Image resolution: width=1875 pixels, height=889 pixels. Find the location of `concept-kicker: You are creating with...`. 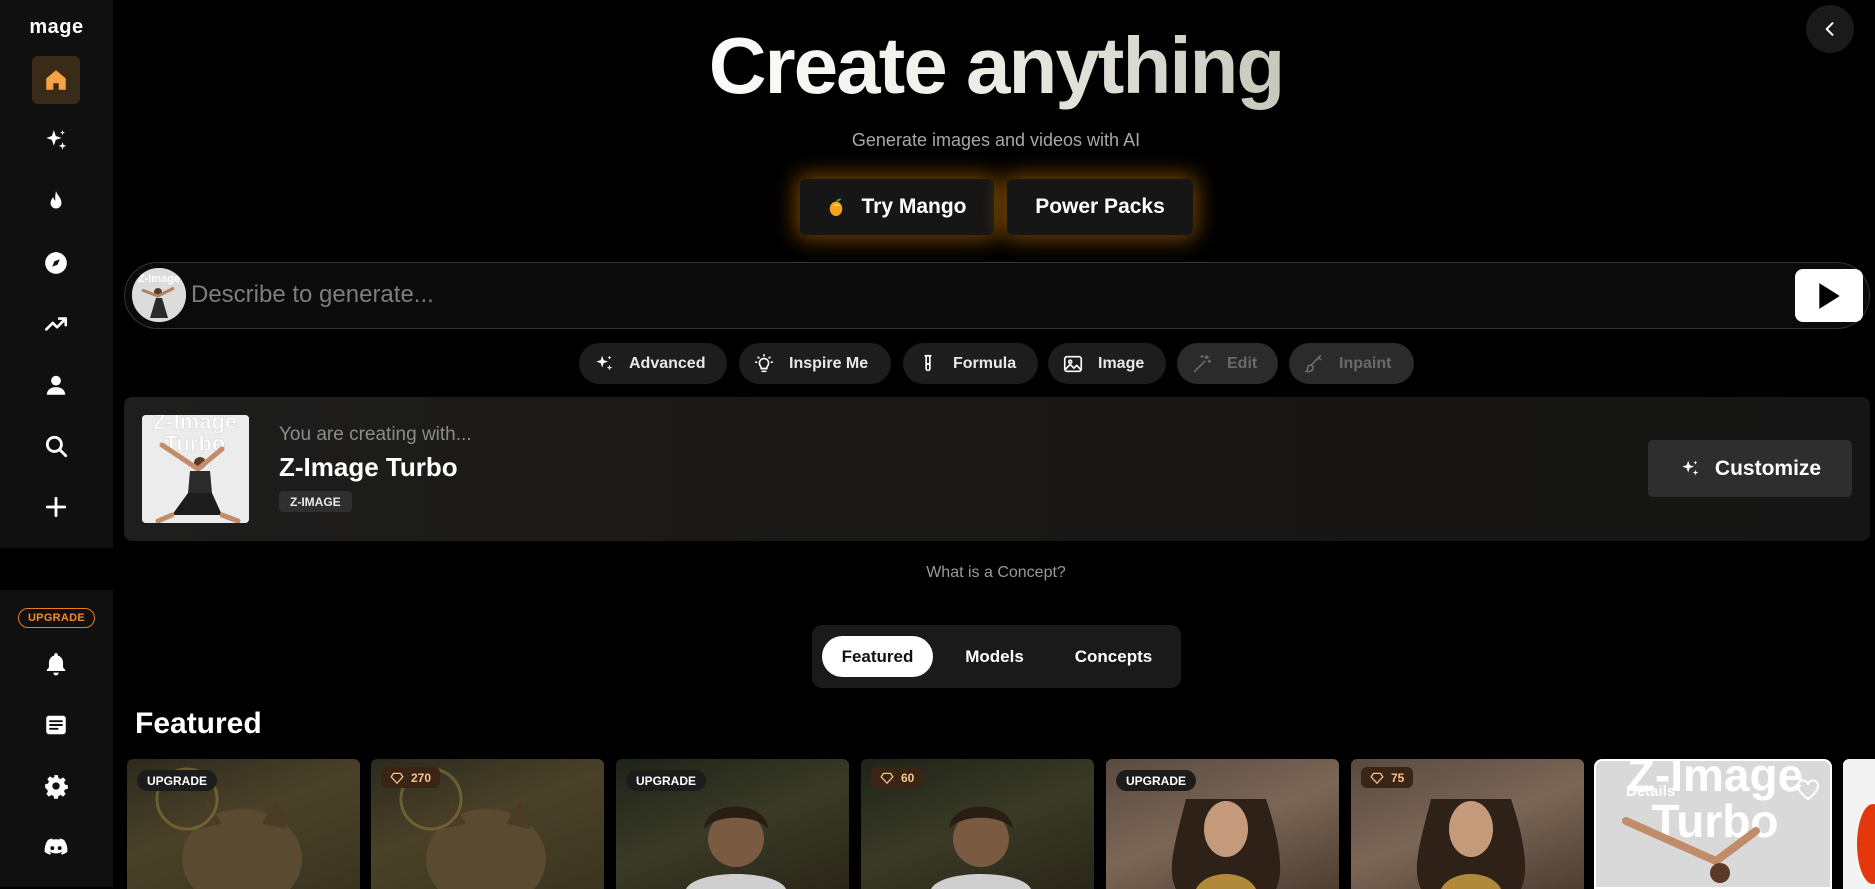

concept-kicker: You are creating with... is located at coordinates (375, 434).